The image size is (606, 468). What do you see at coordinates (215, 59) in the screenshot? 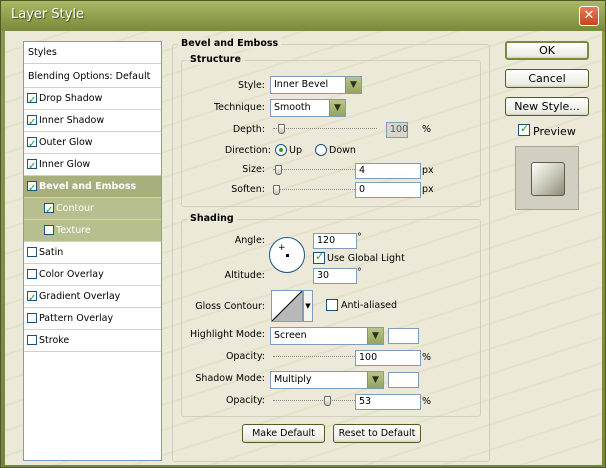
I see `structure-title: Structure` at bounding box center [215, 59].